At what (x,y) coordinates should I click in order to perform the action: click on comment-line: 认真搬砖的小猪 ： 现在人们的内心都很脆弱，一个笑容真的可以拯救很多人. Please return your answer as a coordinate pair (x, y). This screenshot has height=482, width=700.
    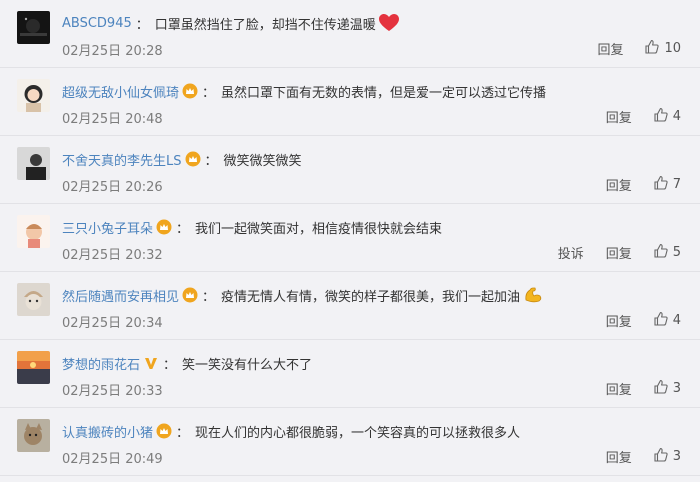
    Looking at the image, I should click on (371, 431).